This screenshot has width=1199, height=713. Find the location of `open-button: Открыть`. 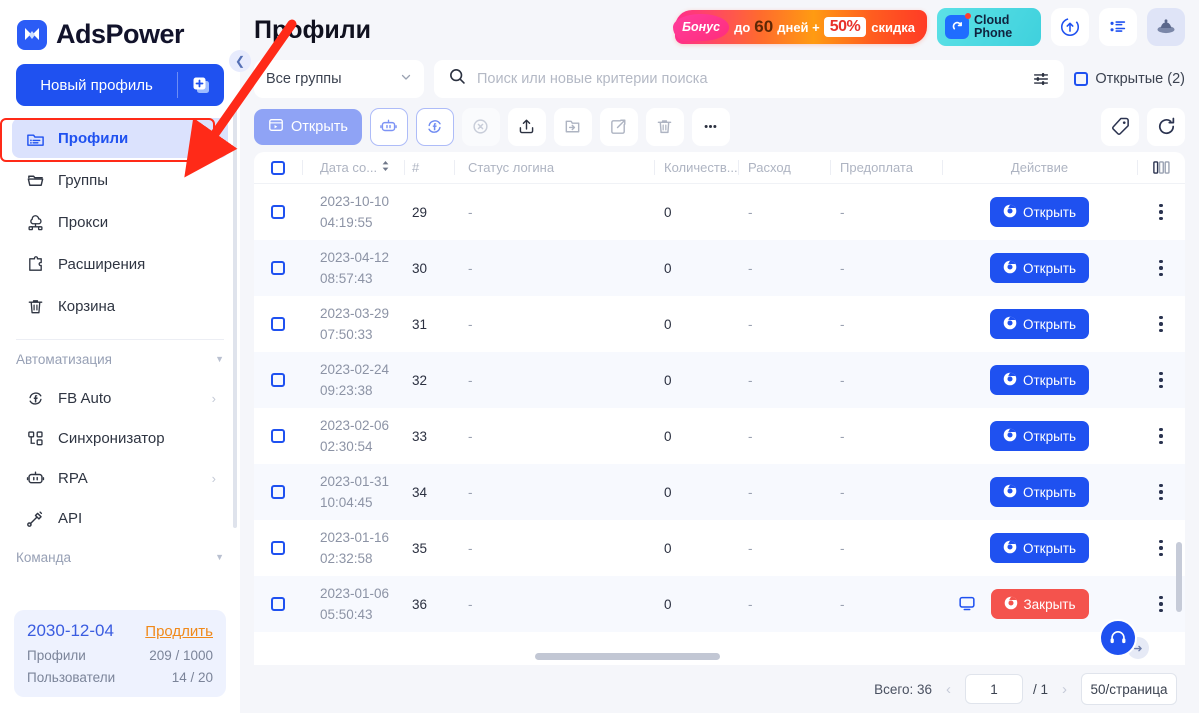

open-button: Открыть is located at coordinates (308, 126).